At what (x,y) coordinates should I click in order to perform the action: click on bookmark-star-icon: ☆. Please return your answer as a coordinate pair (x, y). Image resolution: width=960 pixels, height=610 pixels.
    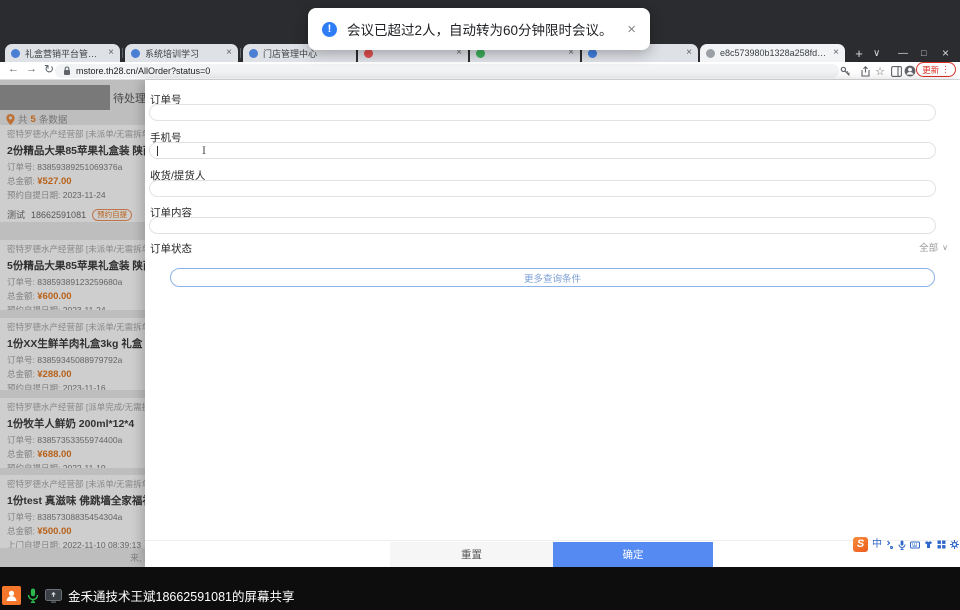
    Looking at the image, I should click on (880, 71).